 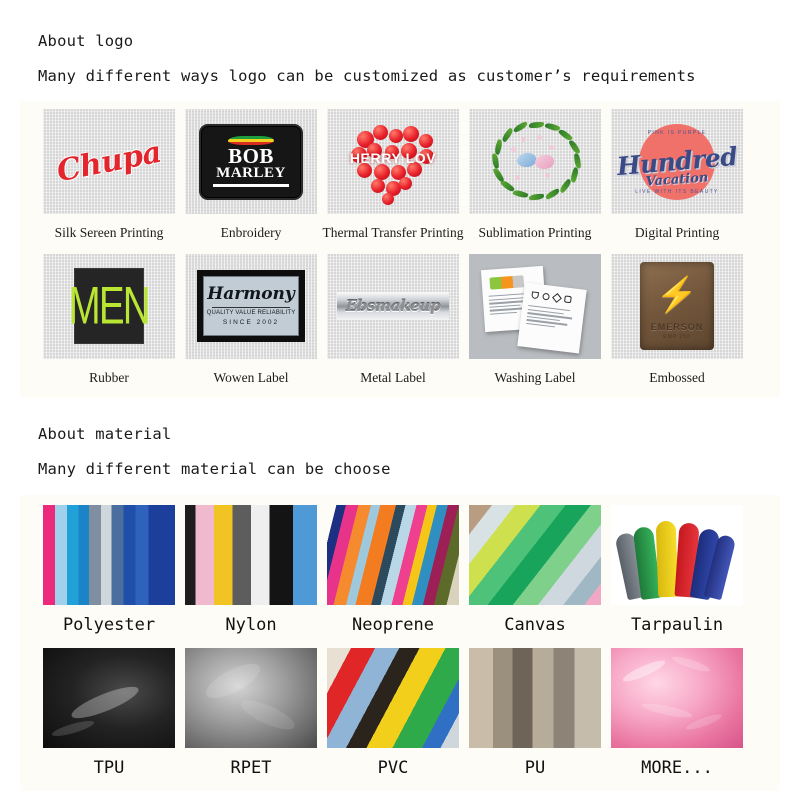 I want to click on material-item-polyester: Polyester, so click(x=109, y=569).